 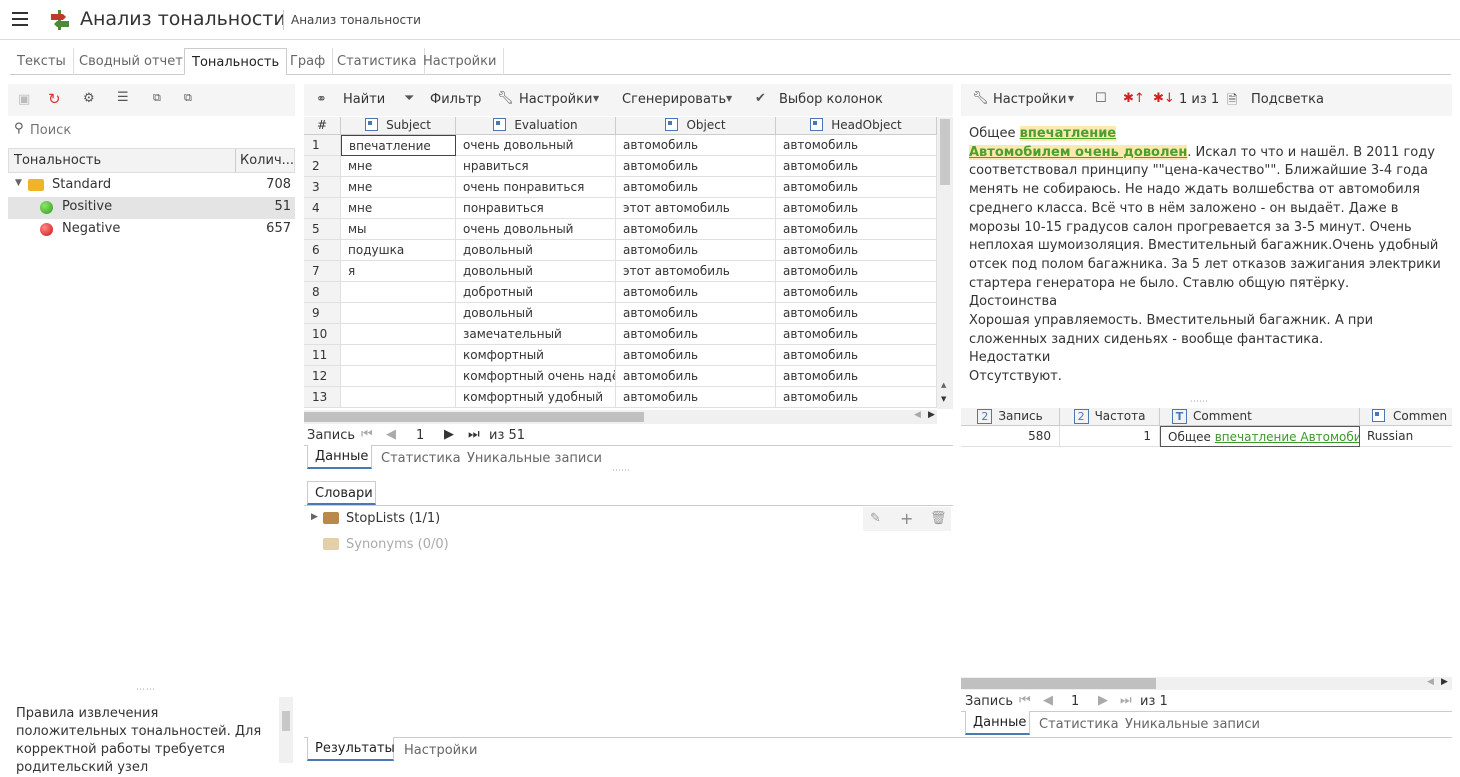 I want to click on table-hscrollbar: ◀ ▶, so click(x=1206, y=683).